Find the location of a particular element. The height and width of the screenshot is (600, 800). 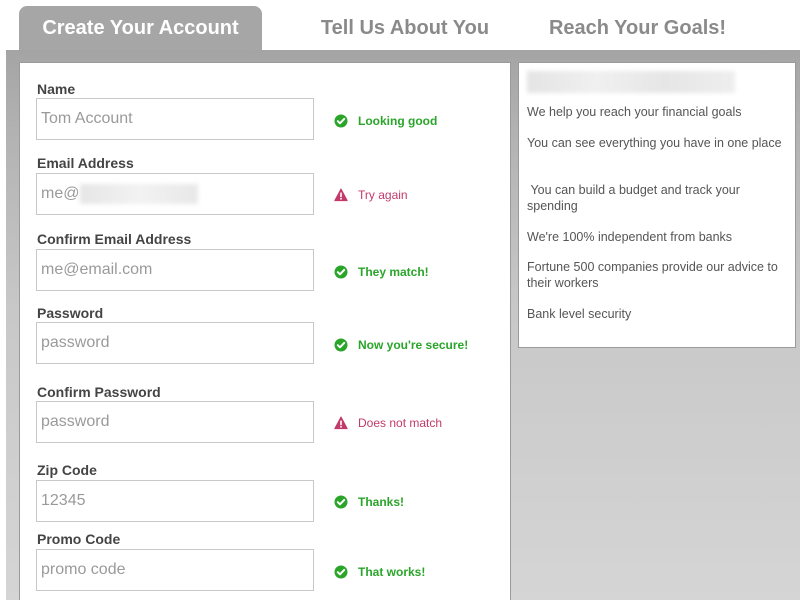

confirm-password-input: password is located at coordinates (175, 422).